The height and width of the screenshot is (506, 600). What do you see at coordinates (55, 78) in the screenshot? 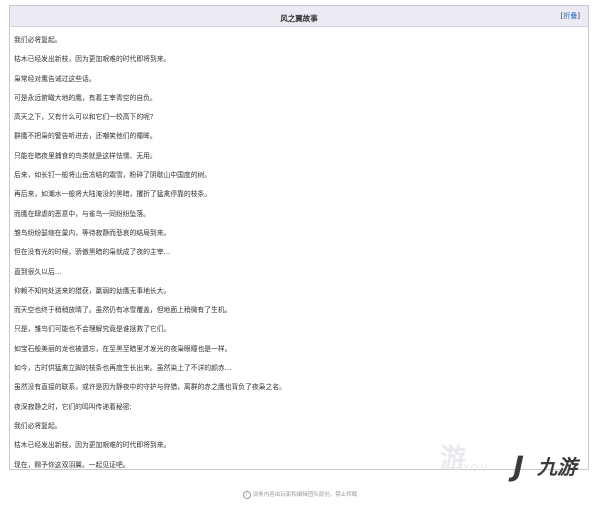
I see `story-line: 枭常经对鹰告诫过这些话。` at bounding box center [55, 78].